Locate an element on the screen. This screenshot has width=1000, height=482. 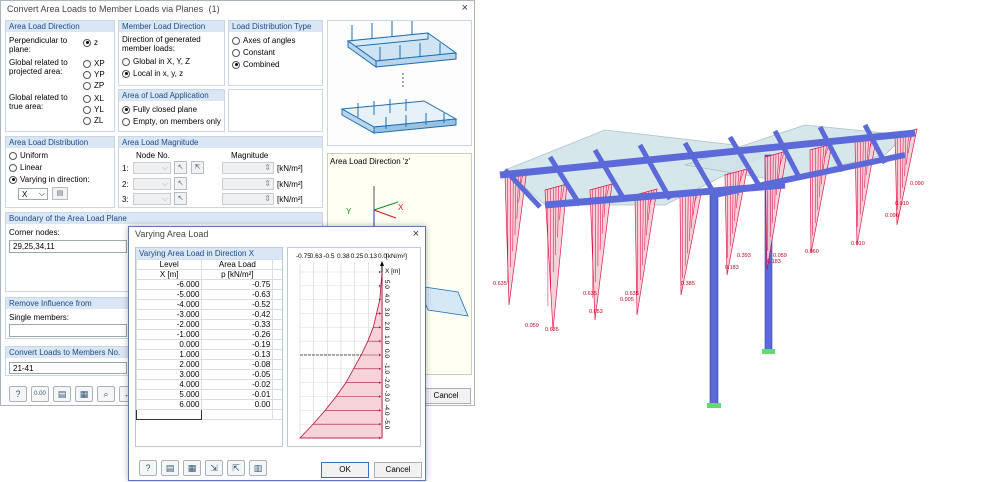
table-row: -3.000 -0.42 is located at coordinates (208, 314).